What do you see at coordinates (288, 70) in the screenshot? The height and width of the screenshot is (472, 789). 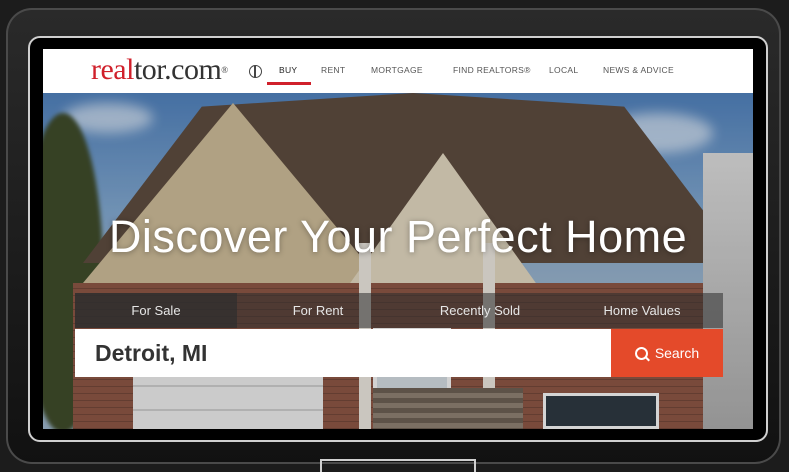 I see `nav-buy: BUY` at bounding box center [288, 70].